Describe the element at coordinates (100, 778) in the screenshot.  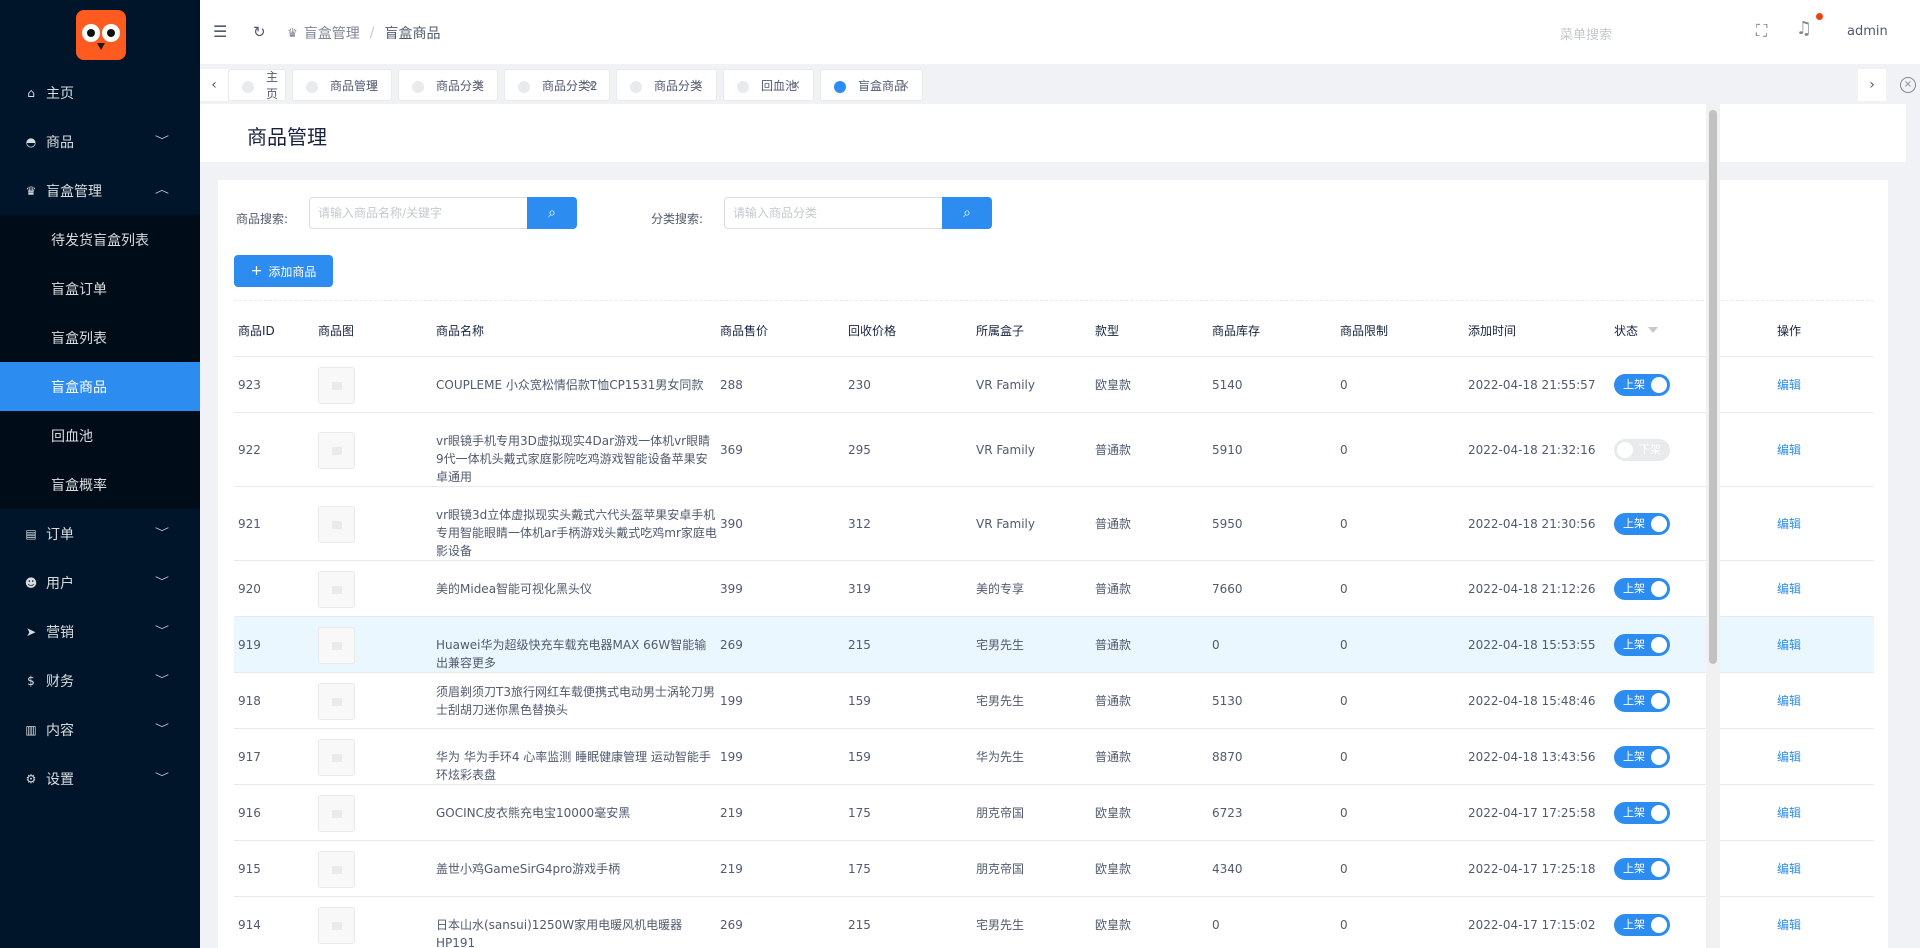
I see `sidebar-item: ⚙ 设置 ﹀` at that location.